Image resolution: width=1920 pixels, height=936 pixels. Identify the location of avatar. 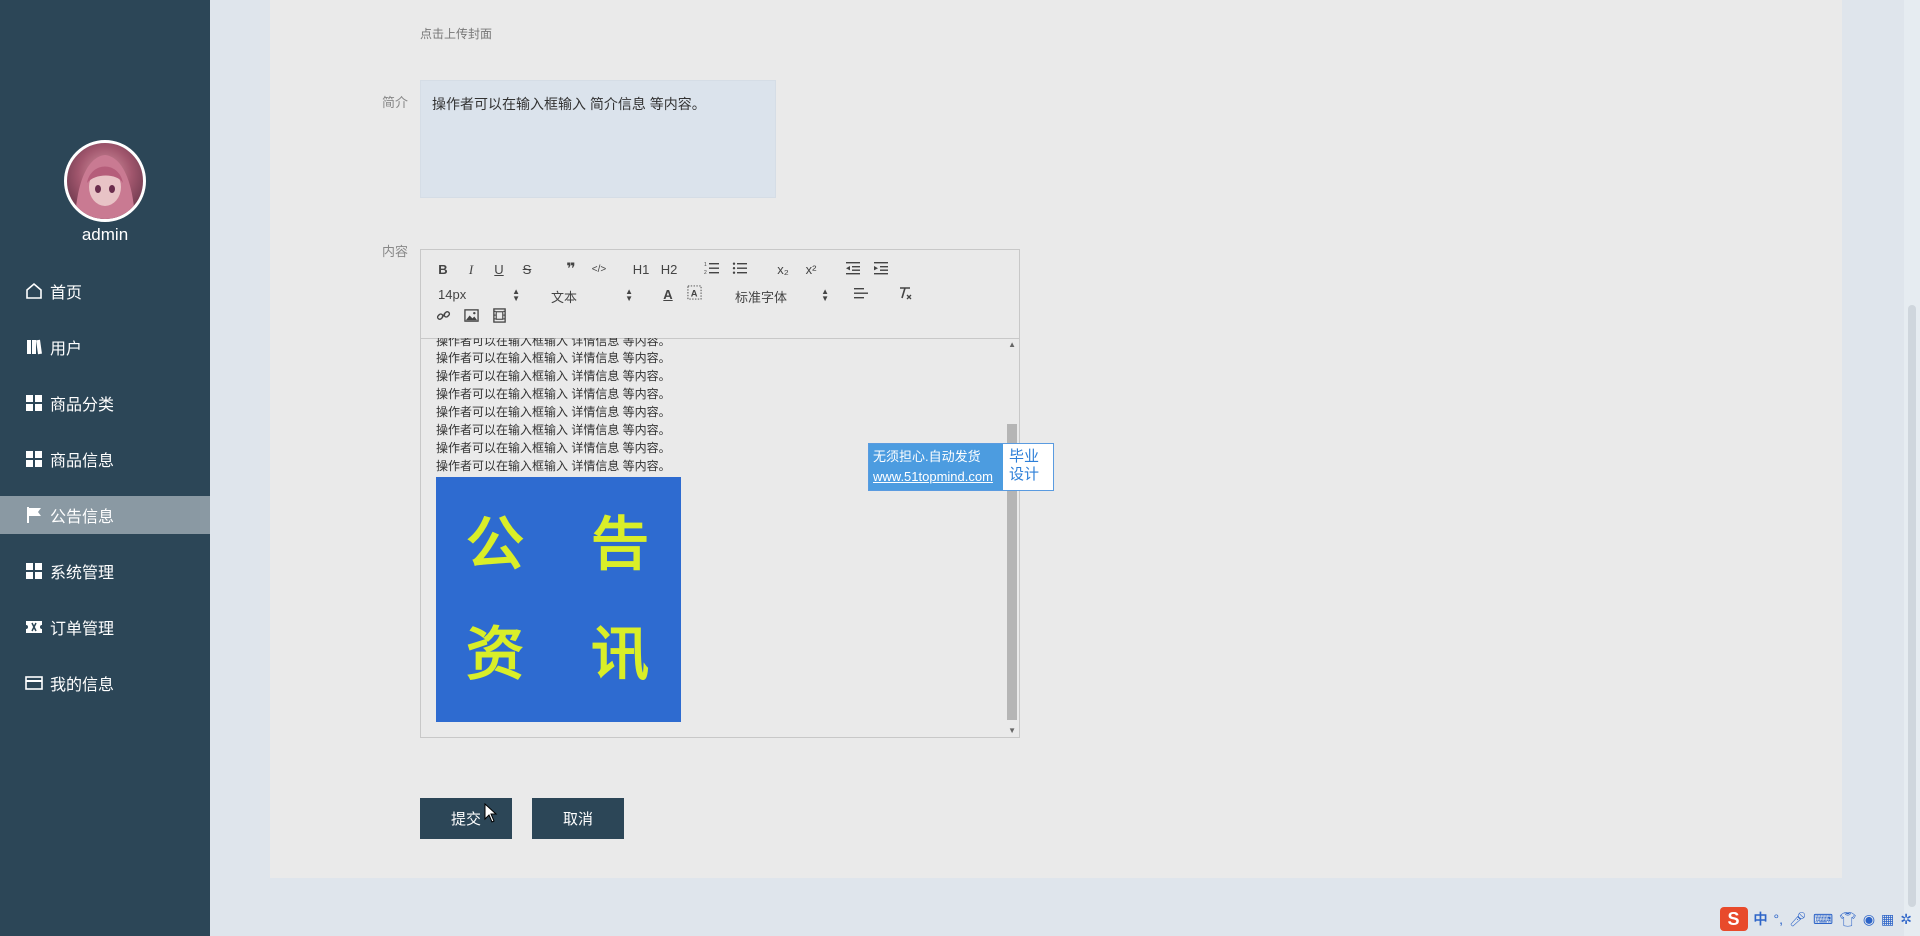
(105, 181).